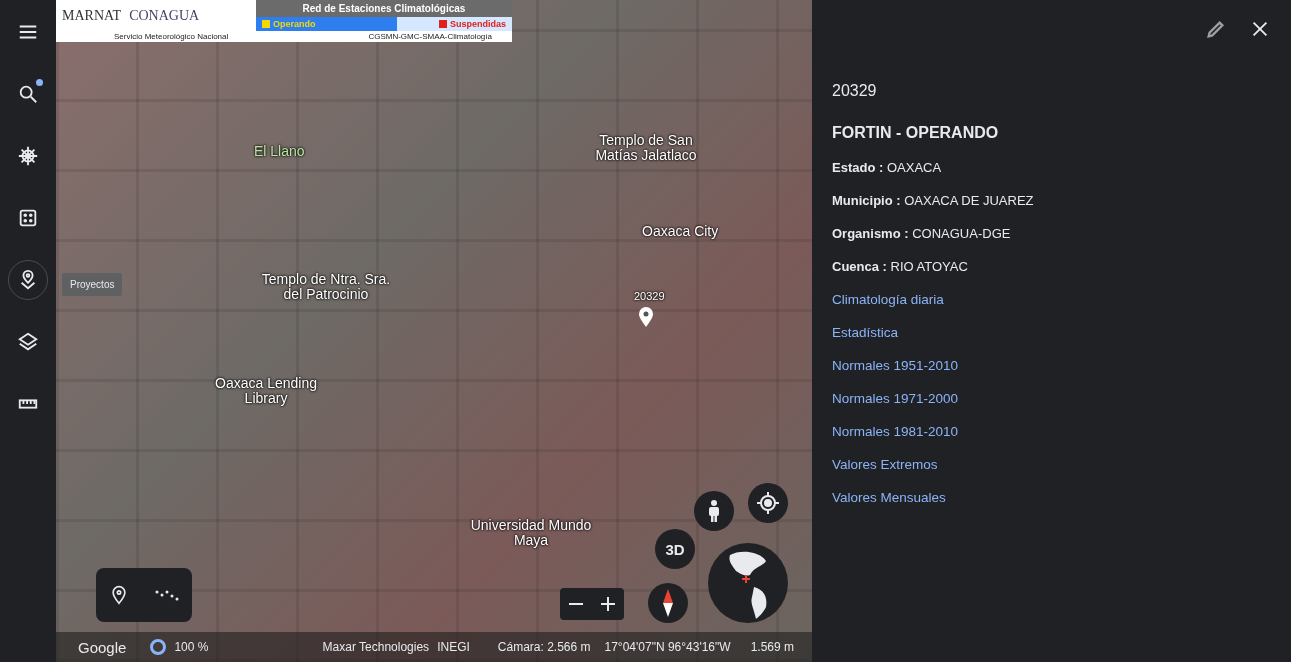 This screenshot has height=662, width=1291. What do you see at coordinates (855, 91) in the screenshot?
I see `station-id: 20329` at bounding box center [855, 91].